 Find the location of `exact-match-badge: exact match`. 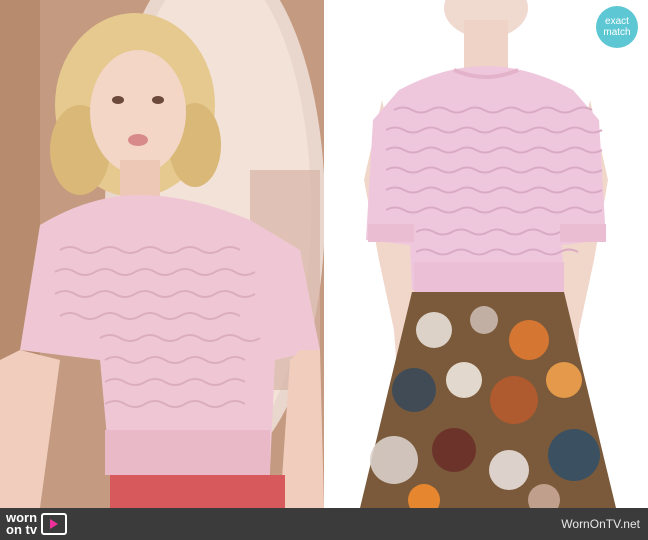

exact-match-badge: exact match is located at coordinates (617, 27).